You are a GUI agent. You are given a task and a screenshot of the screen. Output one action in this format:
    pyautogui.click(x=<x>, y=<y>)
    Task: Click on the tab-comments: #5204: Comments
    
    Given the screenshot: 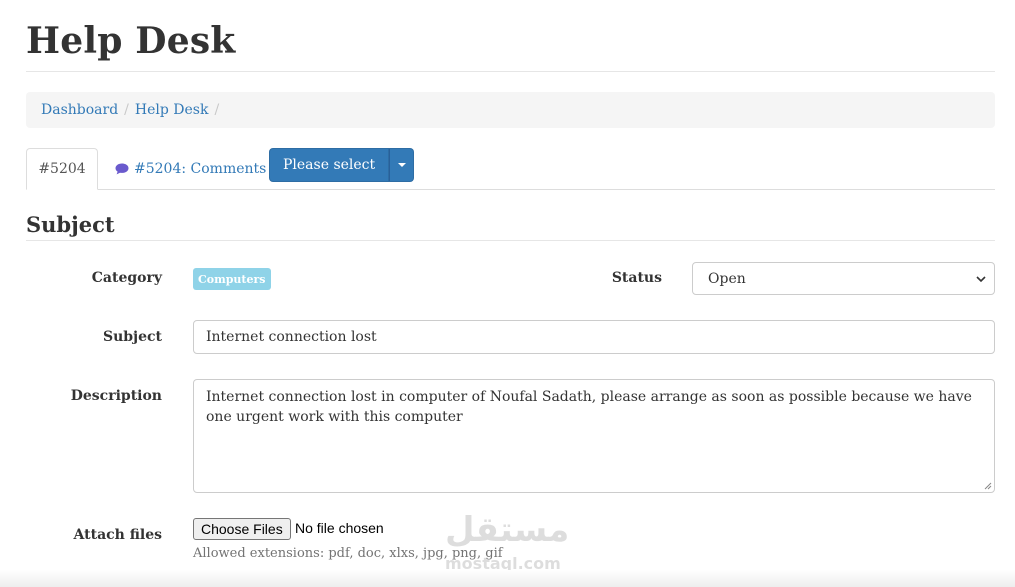 What is the action you would take?
    pyautogui.click(x=190, y=169)
    